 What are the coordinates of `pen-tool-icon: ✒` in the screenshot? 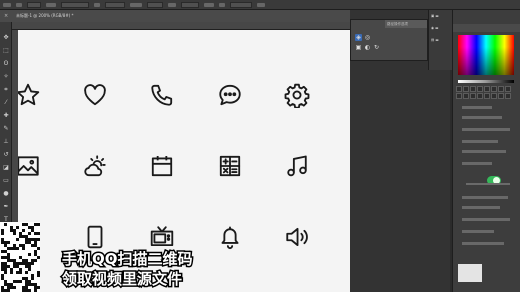 It's located at (6, 206).